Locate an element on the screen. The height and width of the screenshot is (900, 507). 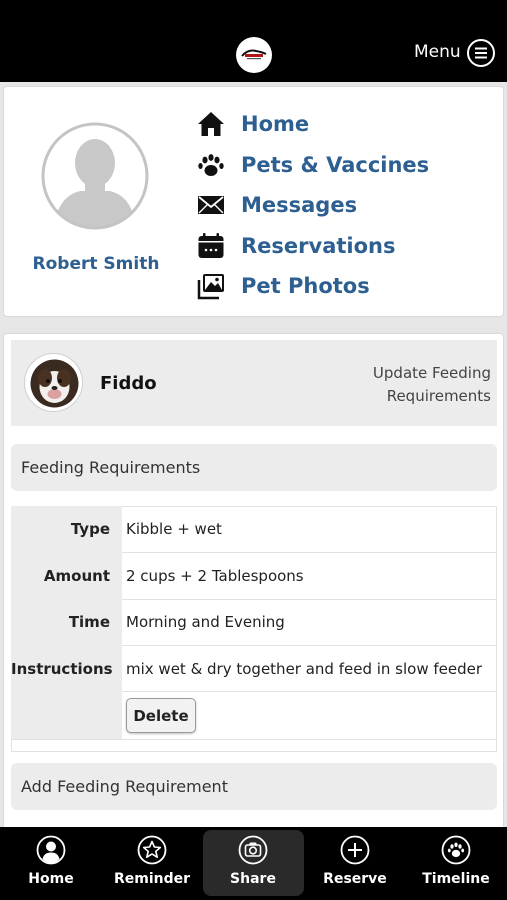
nav-link-reservations: Reservations is located at coordinates (296, 246).